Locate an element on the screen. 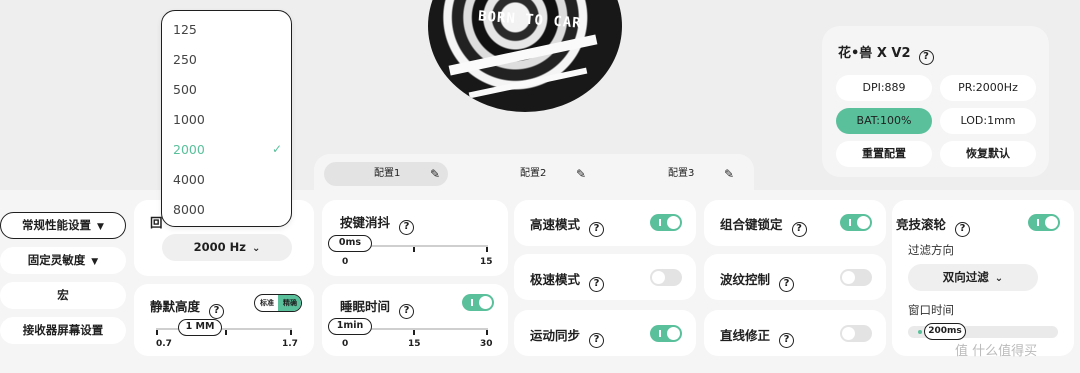  filter-direction-select: 双向过滤 ⌄ is located at coordinates (973, 277).